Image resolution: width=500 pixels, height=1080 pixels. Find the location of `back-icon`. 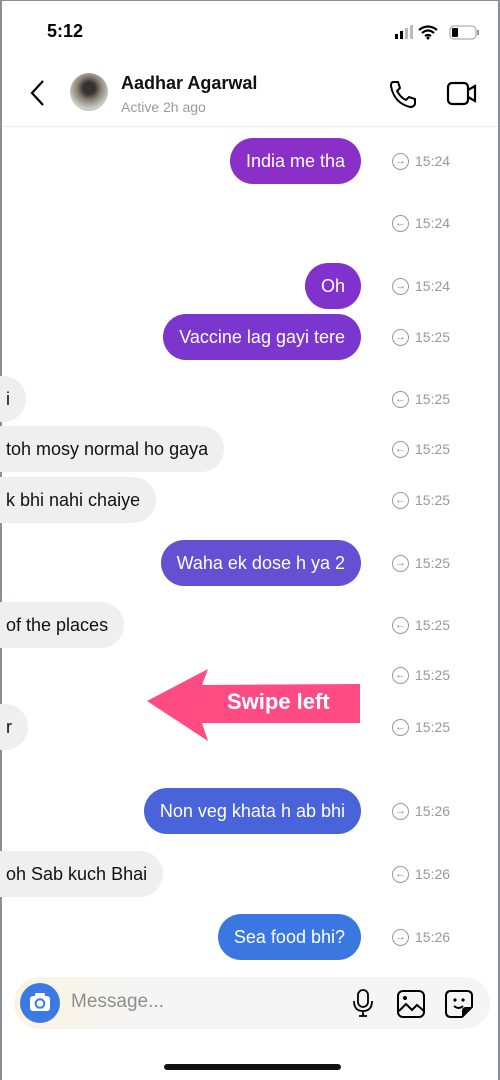

back-icon is located at coordinates (37, 93).